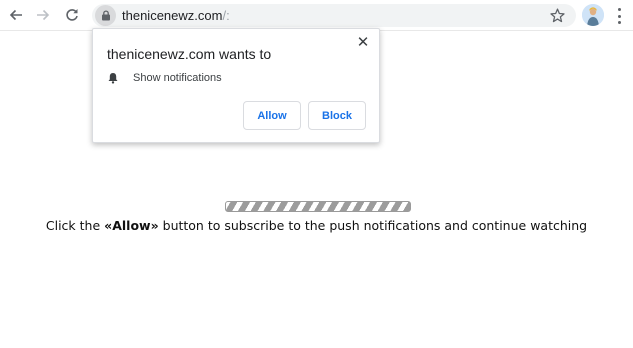 The width and height of the screenshot is (633, 348). I want to click on address-bar: thenicenewz.com/:, so click(334, 15).